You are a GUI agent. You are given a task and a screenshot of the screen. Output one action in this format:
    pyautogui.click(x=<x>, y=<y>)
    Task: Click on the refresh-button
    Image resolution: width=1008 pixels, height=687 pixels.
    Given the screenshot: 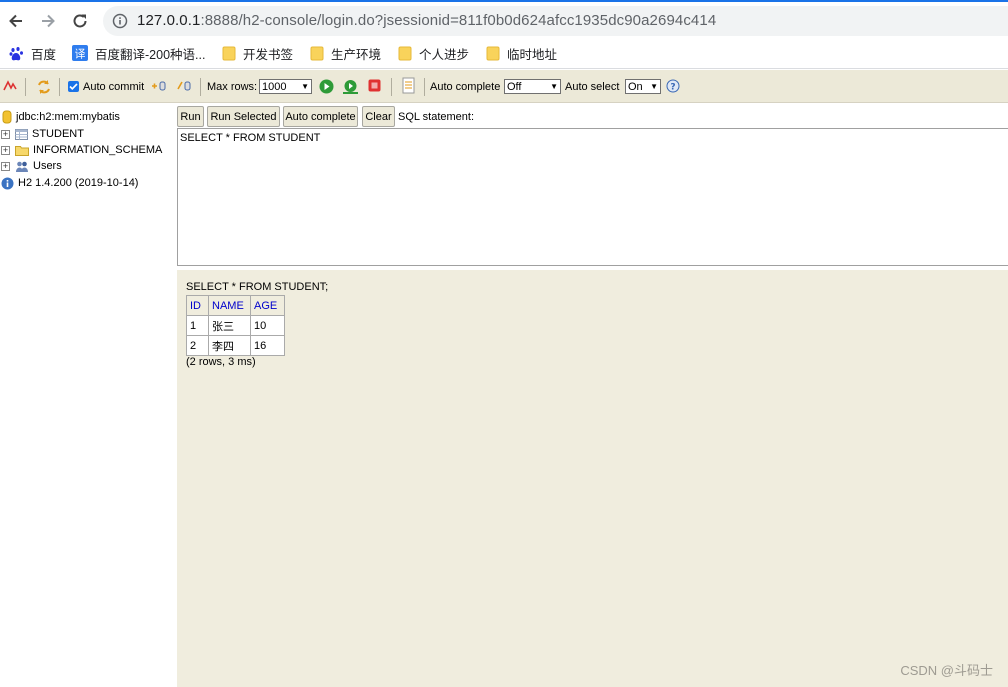 What is the action you would take?
    pyautogui.click(x=44, y=87)
    